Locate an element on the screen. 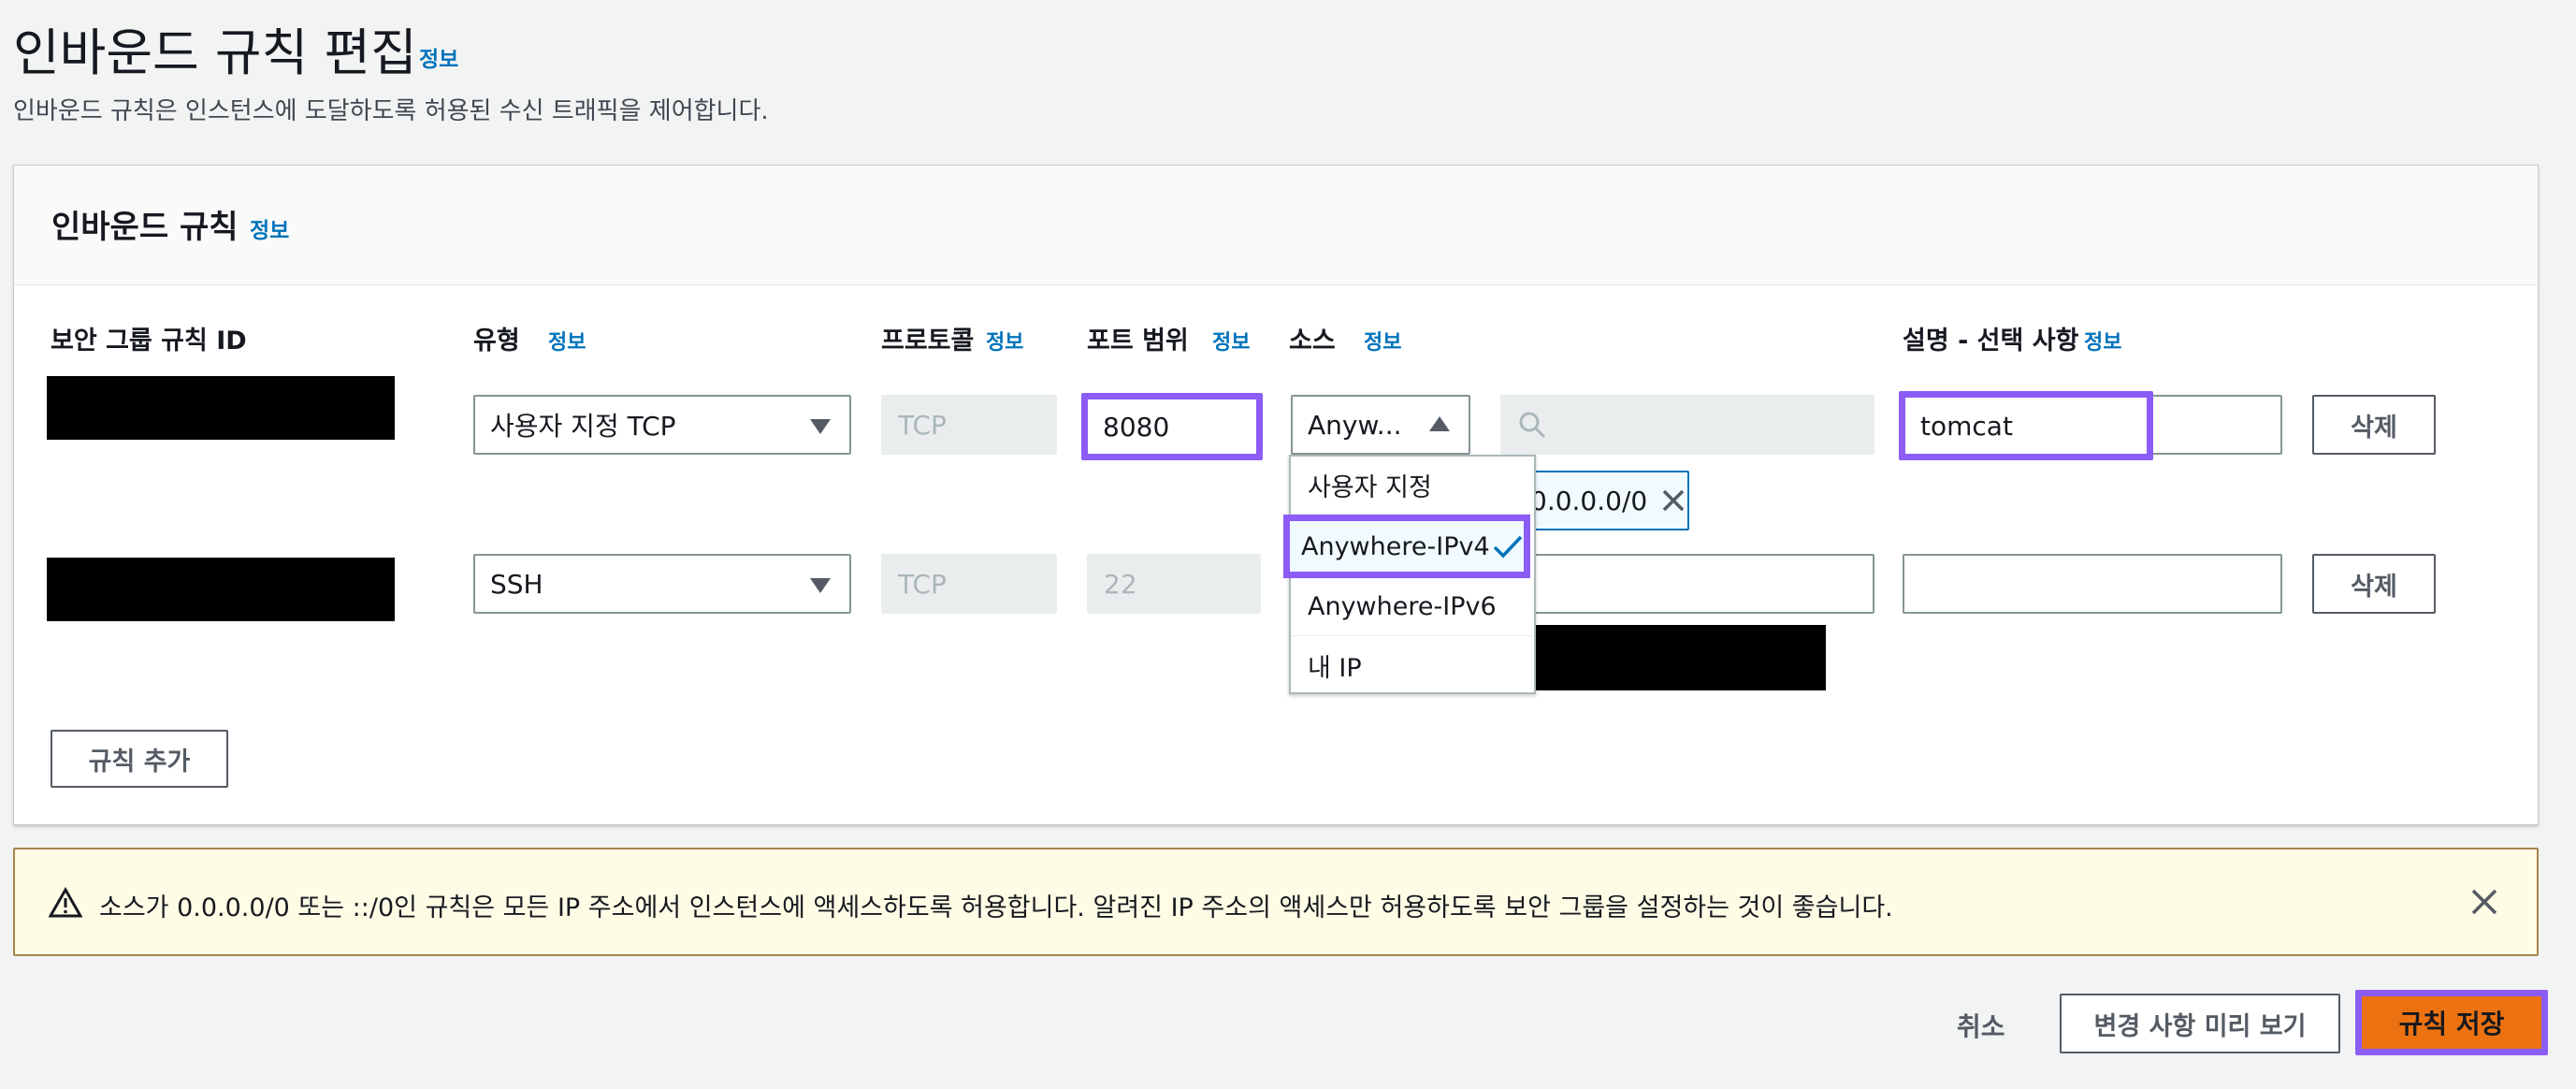  type-select-row-1: 사용자 지정 TCP is located at coordinates (662, 425).